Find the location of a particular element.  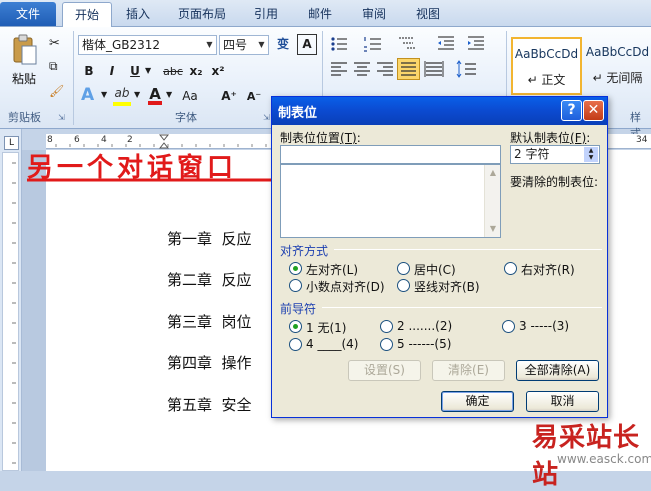

align-center-radio is located at coordinates (403, 268).